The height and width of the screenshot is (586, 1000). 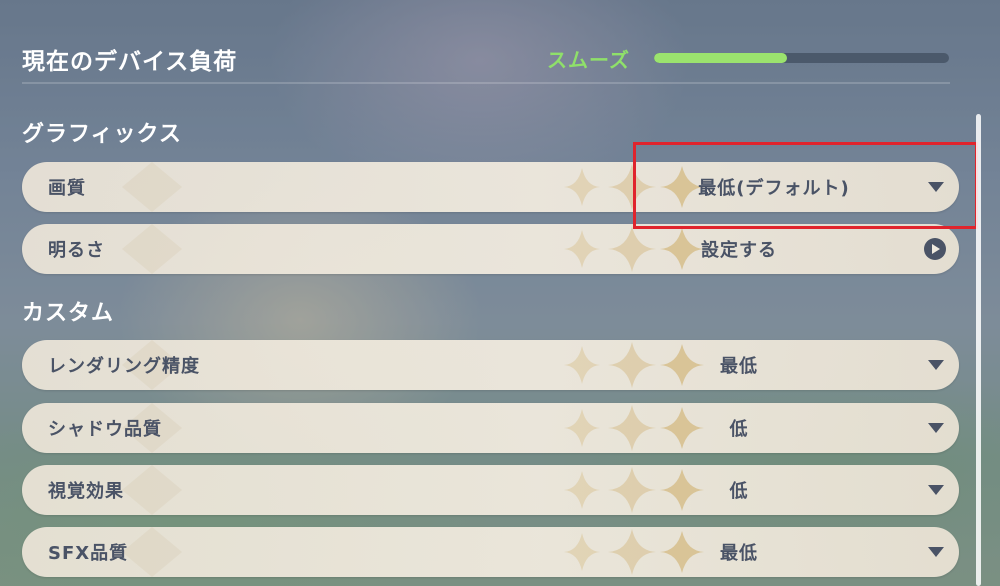 I want to click on section-title-graphics: グラフィックス, so click(x=102, y=134).